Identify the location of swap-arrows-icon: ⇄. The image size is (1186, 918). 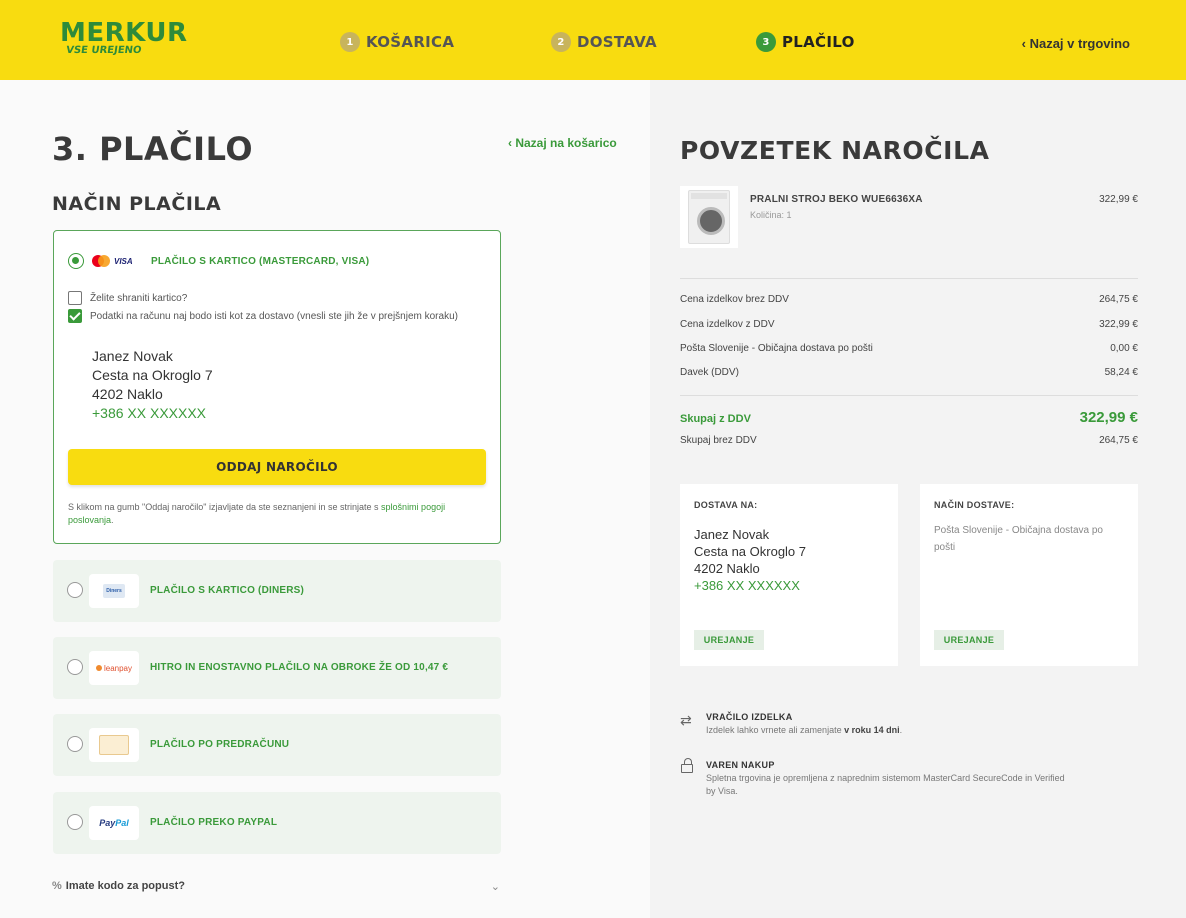
(686, 720).